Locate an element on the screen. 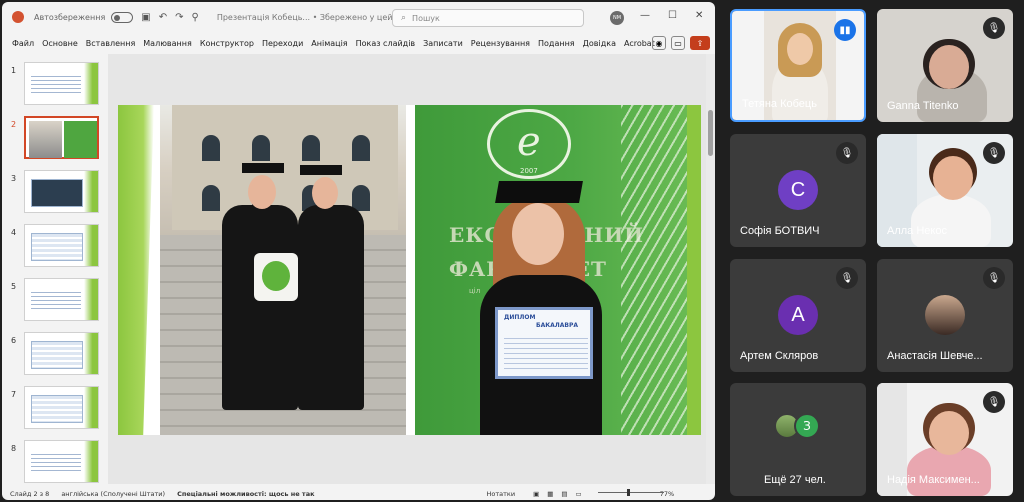  zoom-slider is located at coordinates (631, 492).